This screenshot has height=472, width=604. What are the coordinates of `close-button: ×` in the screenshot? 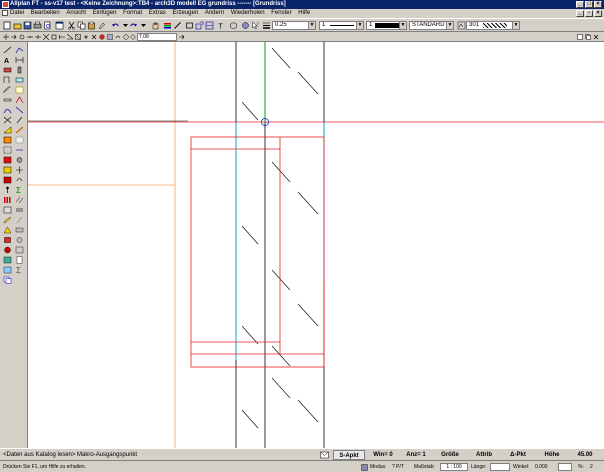 It's located at (598, 4).